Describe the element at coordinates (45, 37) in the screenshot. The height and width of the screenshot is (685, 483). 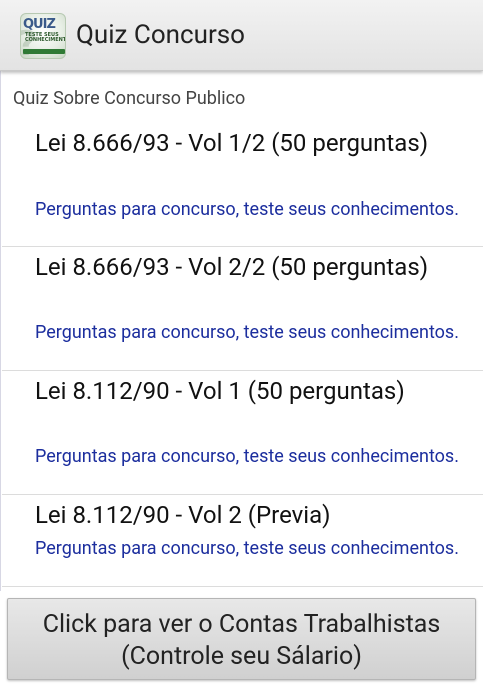
I see `logo-text-subtitle: TESTE SEUS CONHECIMENTOS` at that location.